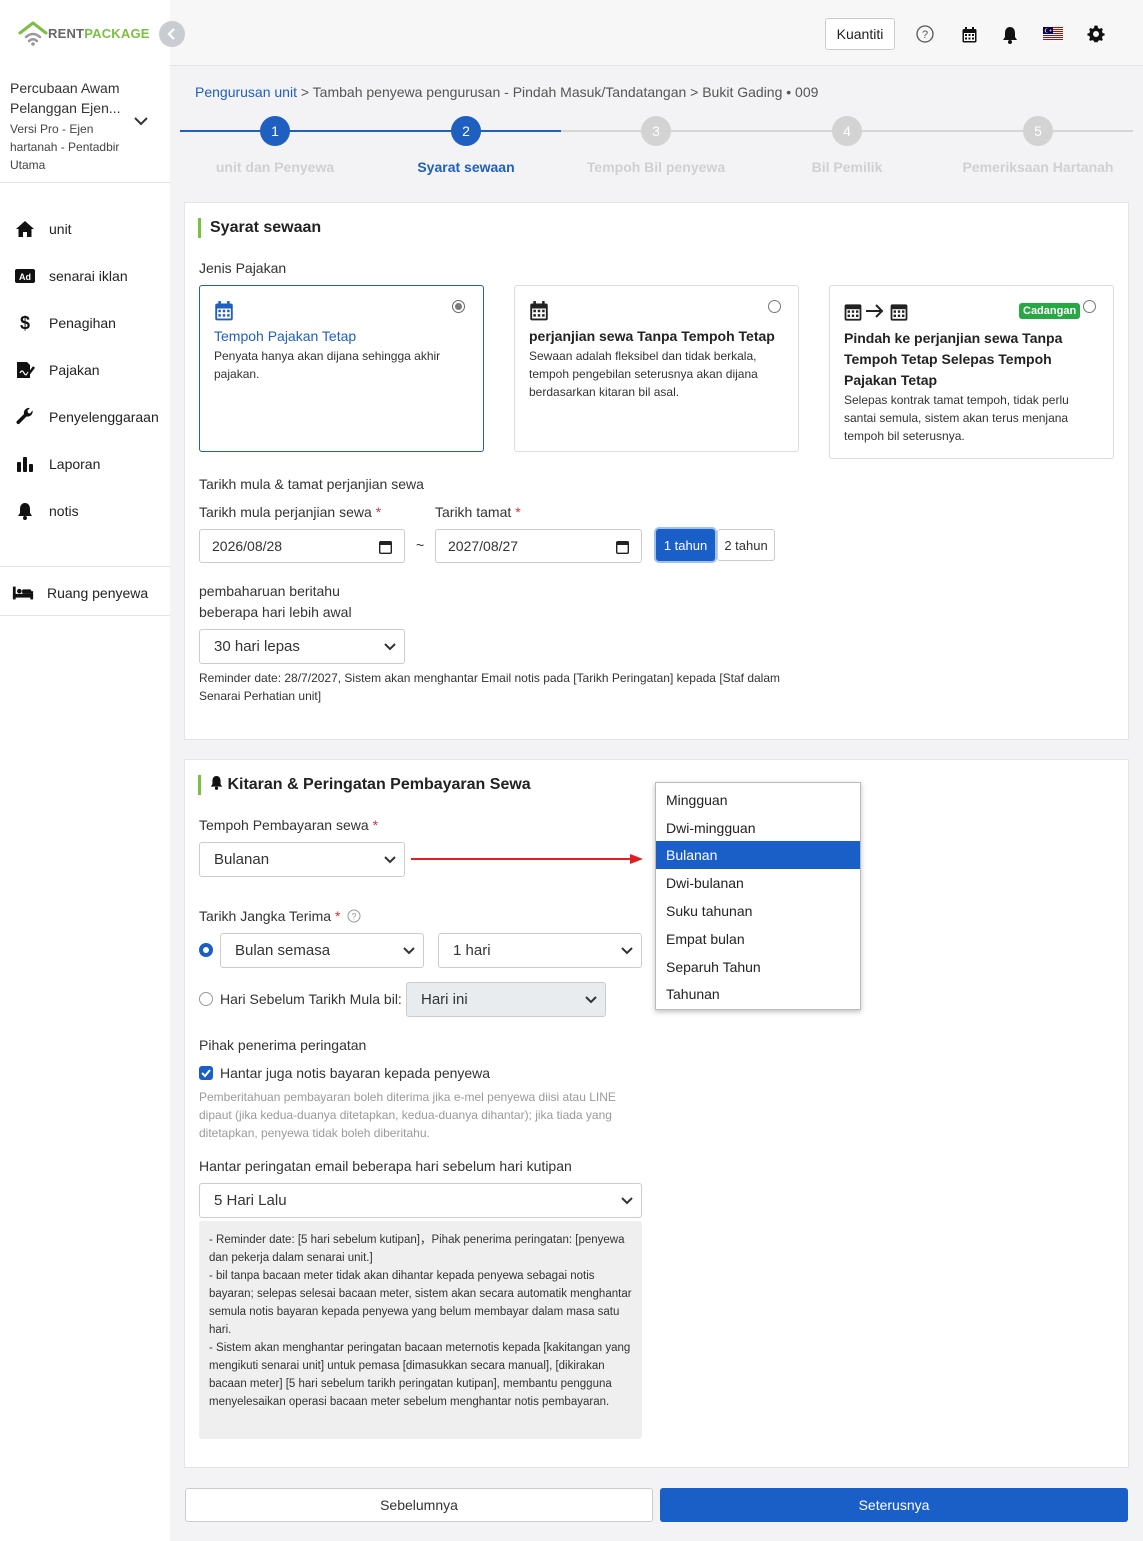 This screenshot has height=1541, width=1143. I want to click on sidebar-item-notices: notis, so click(46, 511).